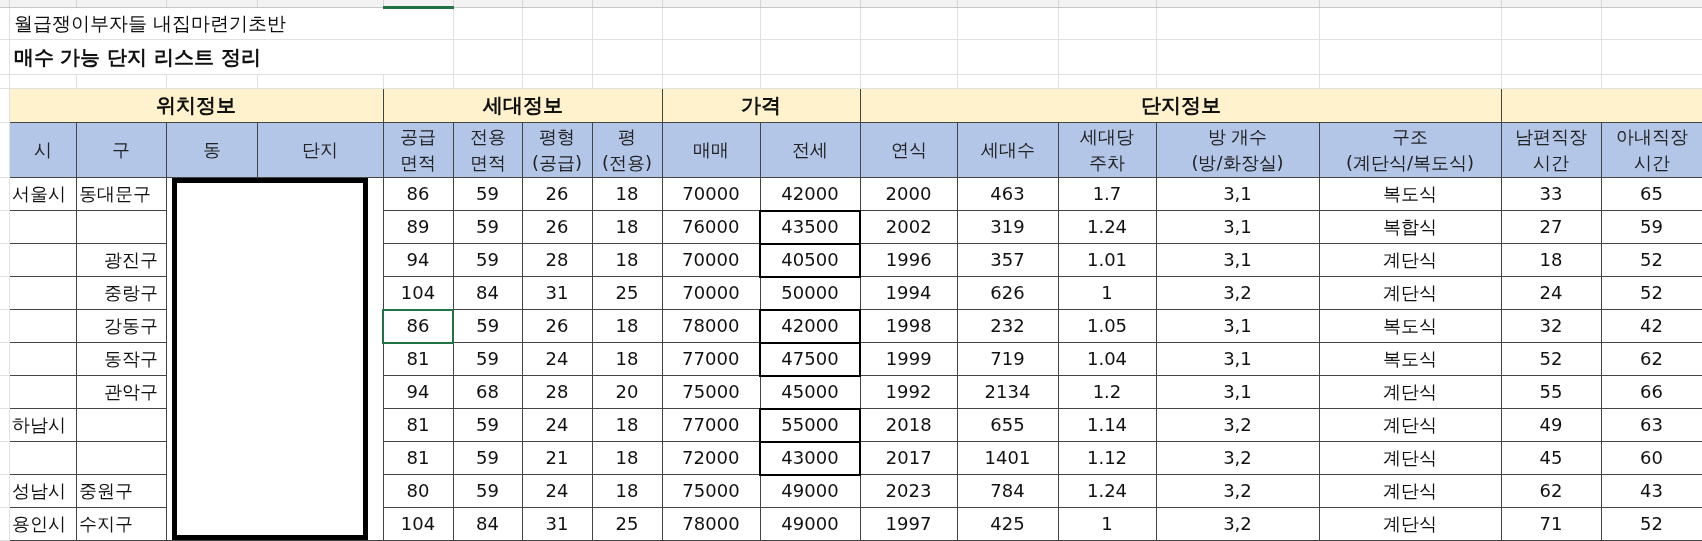  Describe the element at coordinates (711, 425) in the screenshot. I see `table-cell: 77000` at that location.